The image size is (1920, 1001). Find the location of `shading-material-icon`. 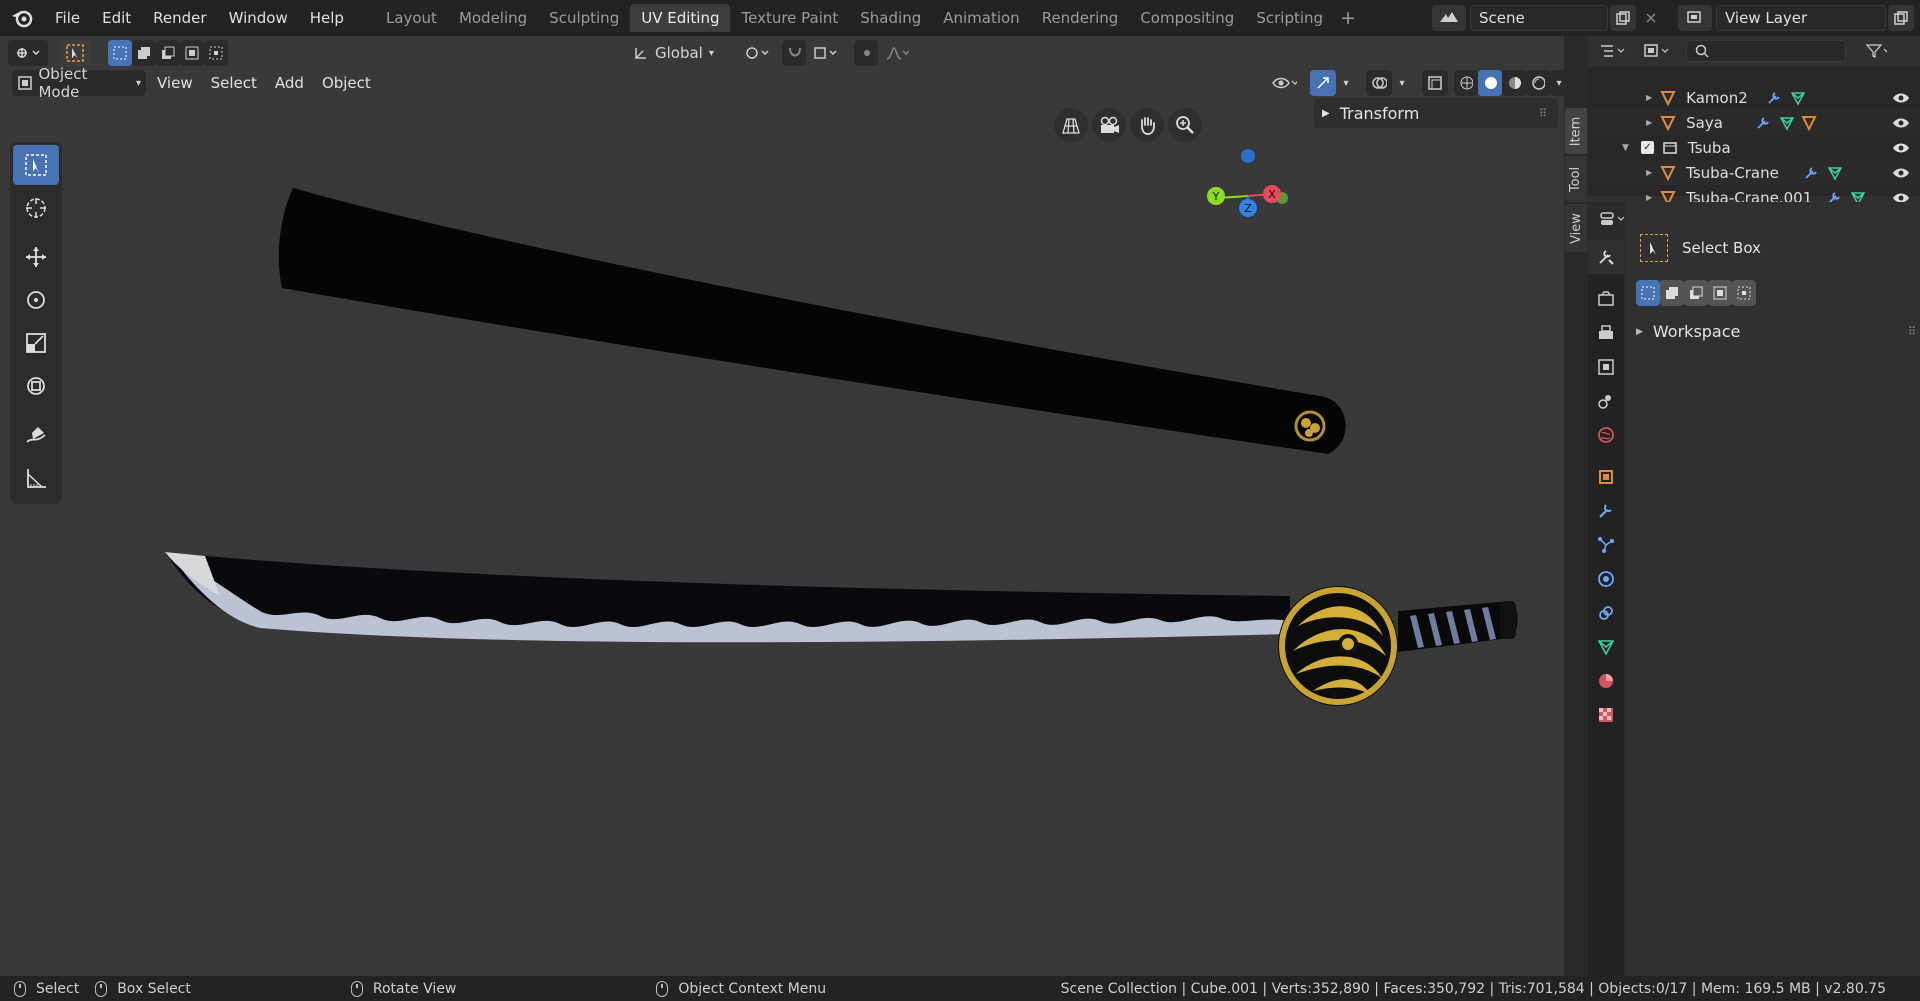

shading-material-icon is located at coordinates (1514, 83).